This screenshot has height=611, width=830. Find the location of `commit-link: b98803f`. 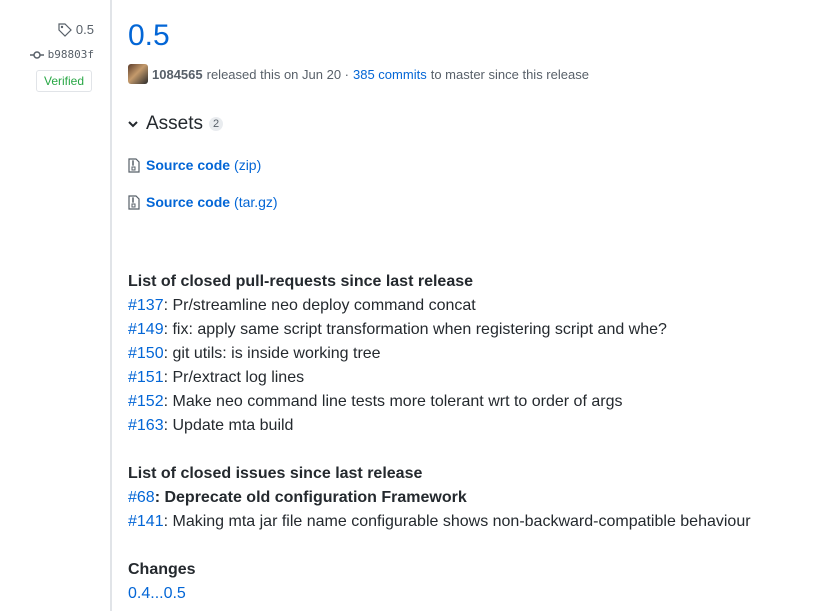

commit-link: b98803f is located at coordinates (61, 54).